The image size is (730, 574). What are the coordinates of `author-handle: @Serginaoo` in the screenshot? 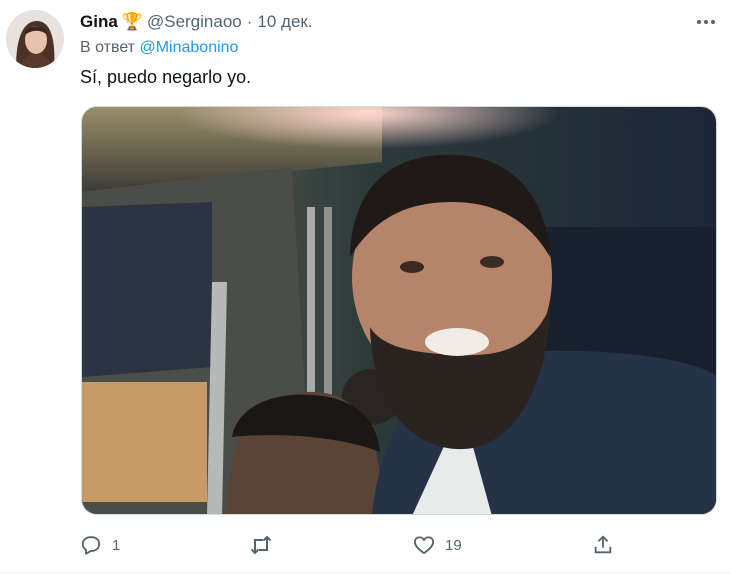 It's located at (194, 22).